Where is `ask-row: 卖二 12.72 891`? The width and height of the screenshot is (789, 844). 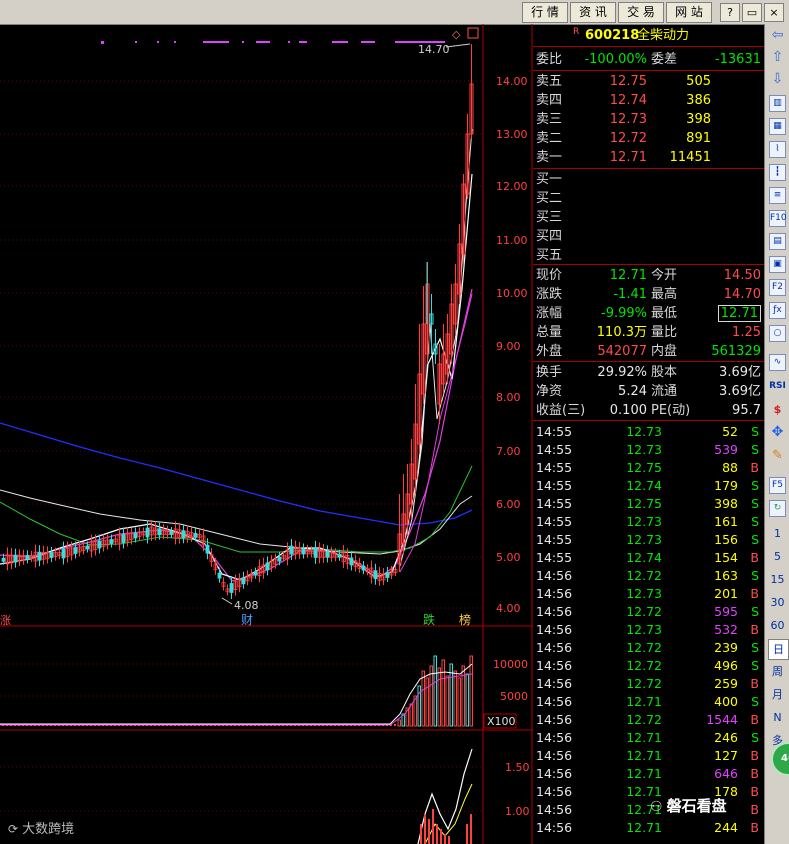
ask-row: 卖二 12.72 891 is located at coordinates (648, 138).